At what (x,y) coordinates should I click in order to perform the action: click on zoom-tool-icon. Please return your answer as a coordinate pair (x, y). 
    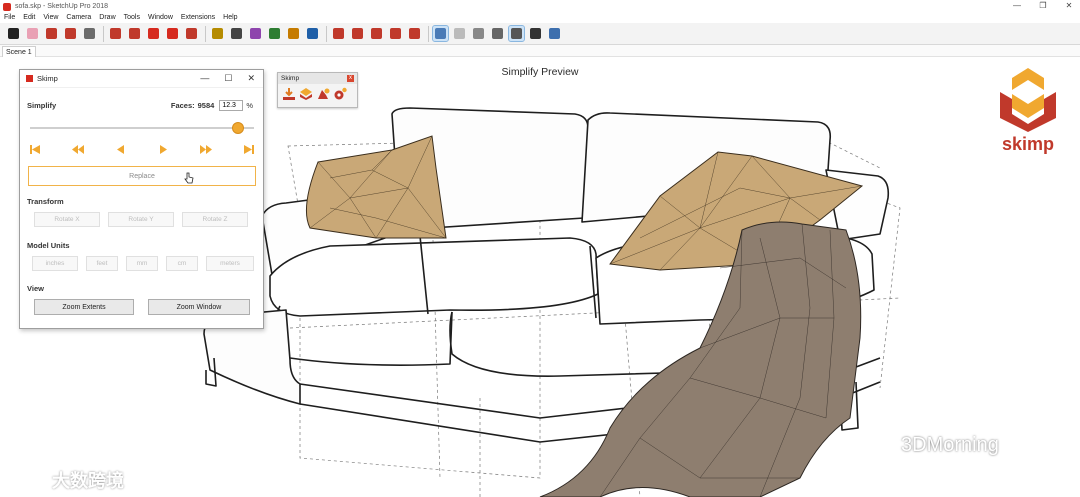
    Looking at the image, I should click on (312, 33).